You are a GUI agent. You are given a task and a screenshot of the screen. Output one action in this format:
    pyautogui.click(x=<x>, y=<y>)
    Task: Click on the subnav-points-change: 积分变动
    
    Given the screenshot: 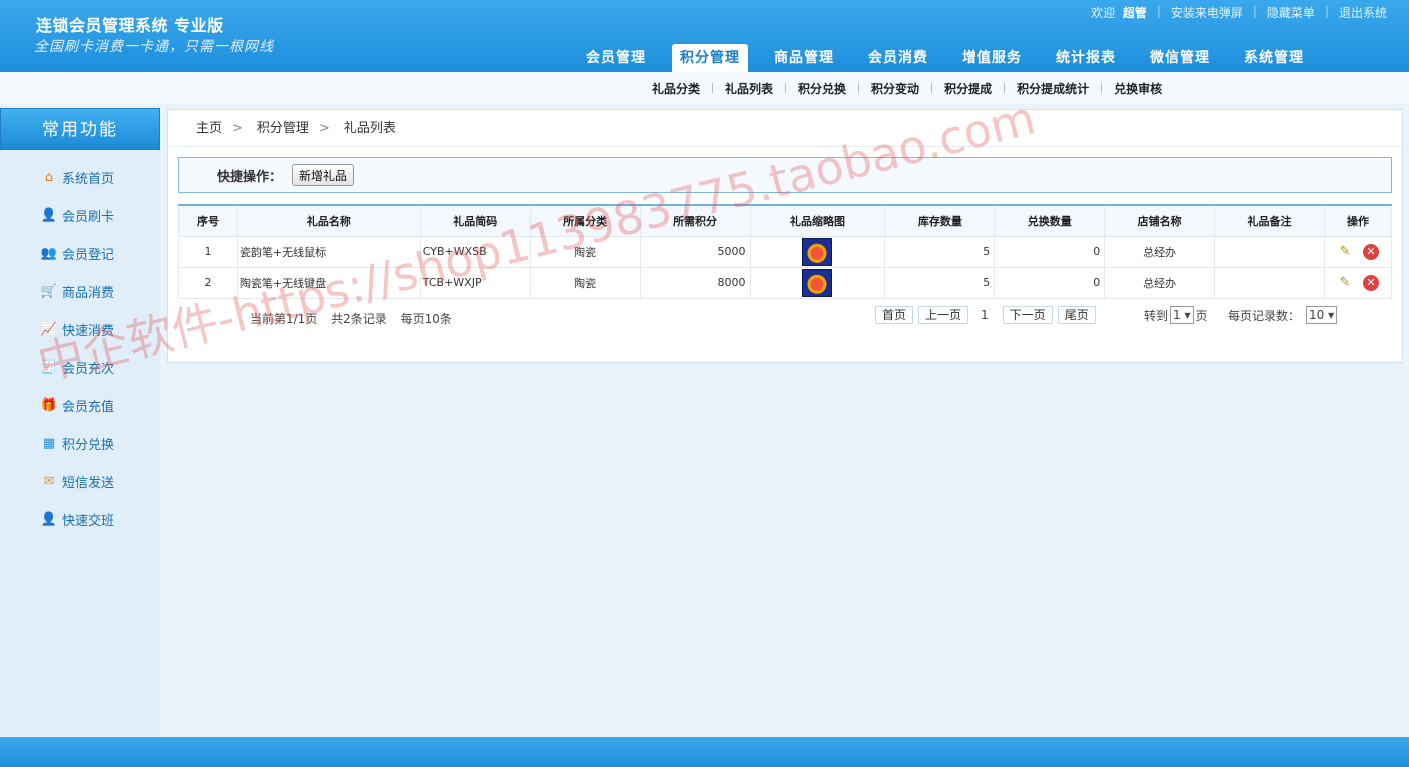 What is the action you would take?
    pyautogui.click(x=895, y=88)
    